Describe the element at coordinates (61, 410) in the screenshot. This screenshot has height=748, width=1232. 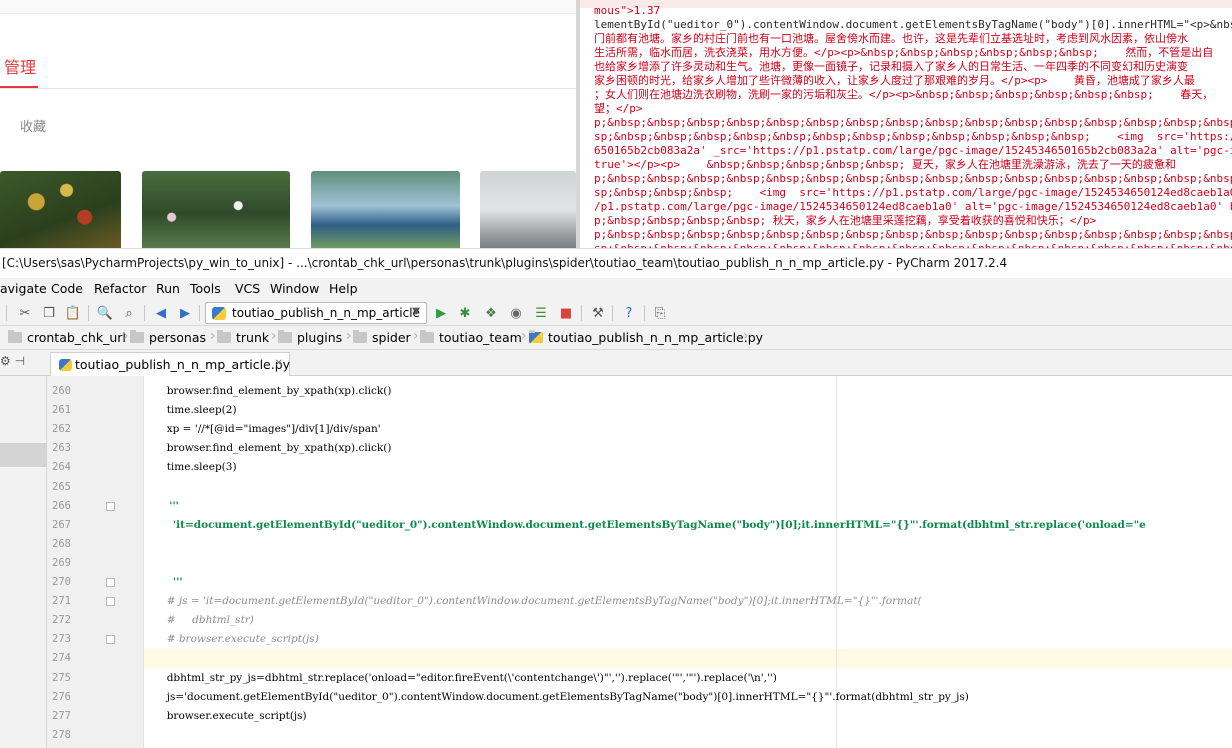
I see `line-number: 261` at that location.